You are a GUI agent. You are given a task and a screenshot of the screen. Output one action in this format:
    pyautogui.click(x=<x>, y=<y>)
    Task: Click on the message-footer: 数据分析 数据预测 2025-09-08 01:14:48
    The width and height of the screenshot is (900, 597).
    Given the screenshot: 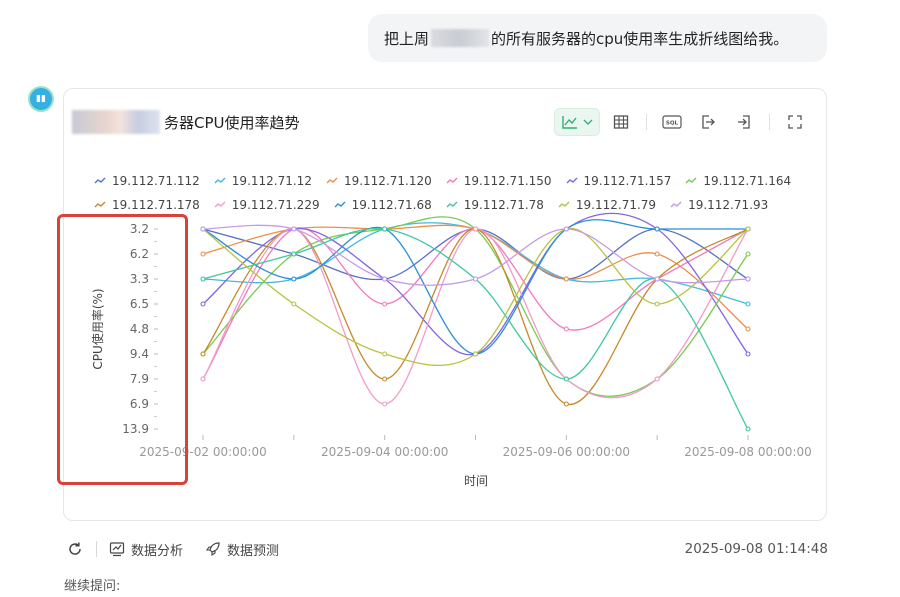 What is the action you would take?
    pyautogui.click(x=447, y=549)
    